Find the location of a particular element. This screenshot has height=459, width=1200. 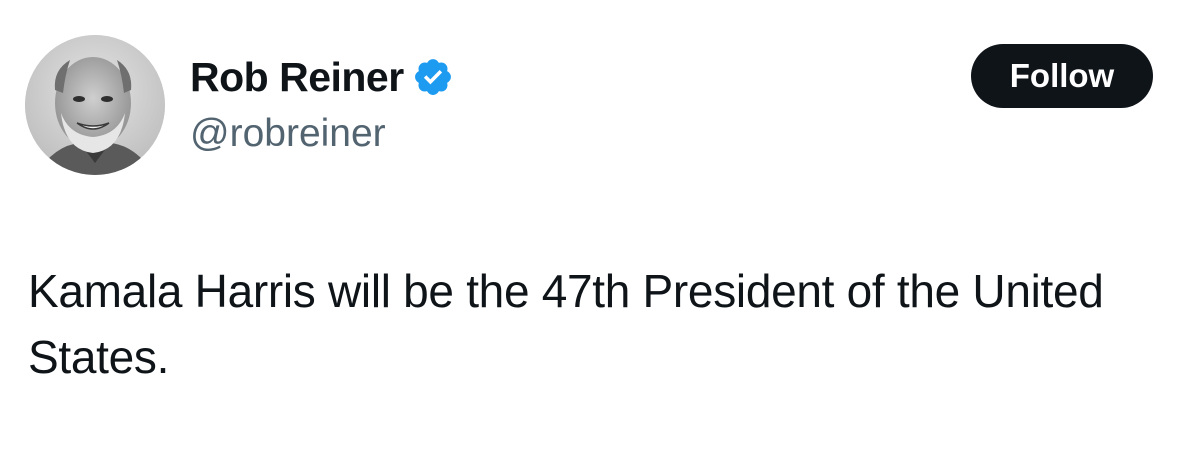

avatar-photo is located at coordinates (95, 105).